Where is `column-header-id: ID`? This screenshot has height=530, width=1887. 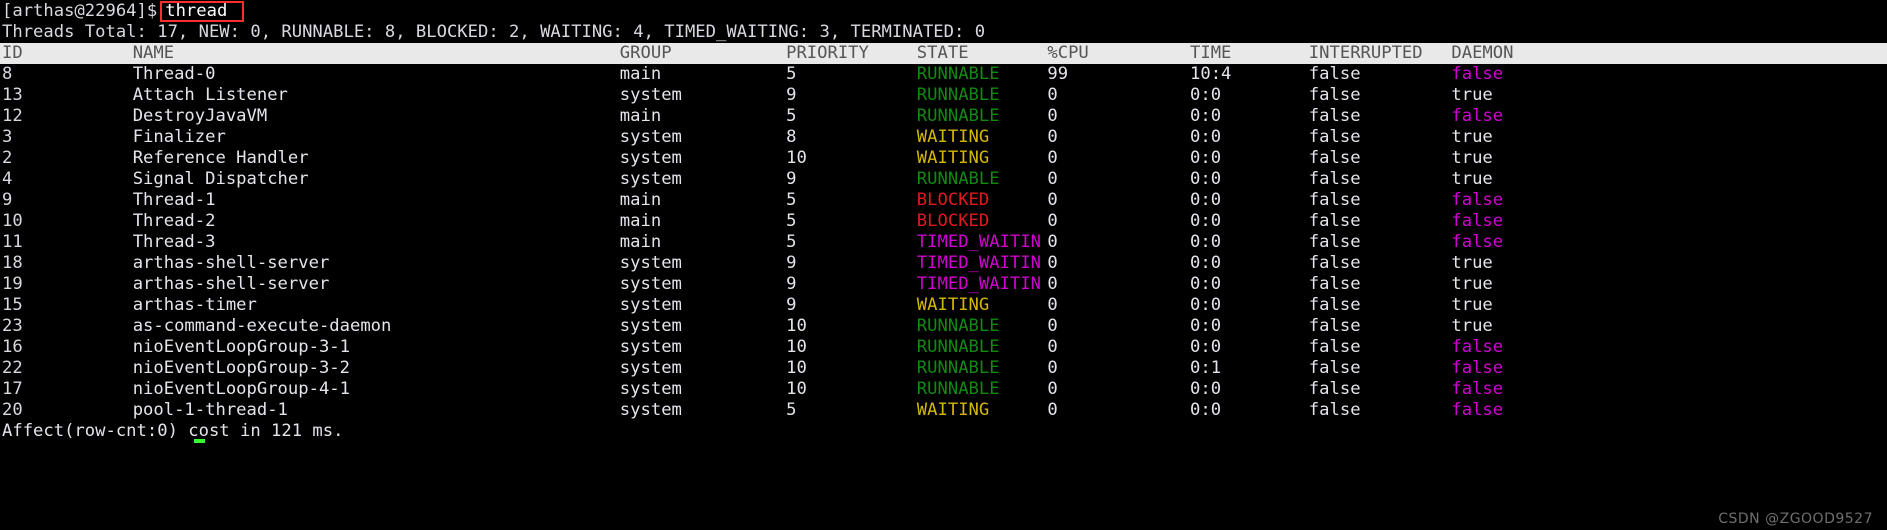 column-header-id: ID is located at coordinates (12, 53).